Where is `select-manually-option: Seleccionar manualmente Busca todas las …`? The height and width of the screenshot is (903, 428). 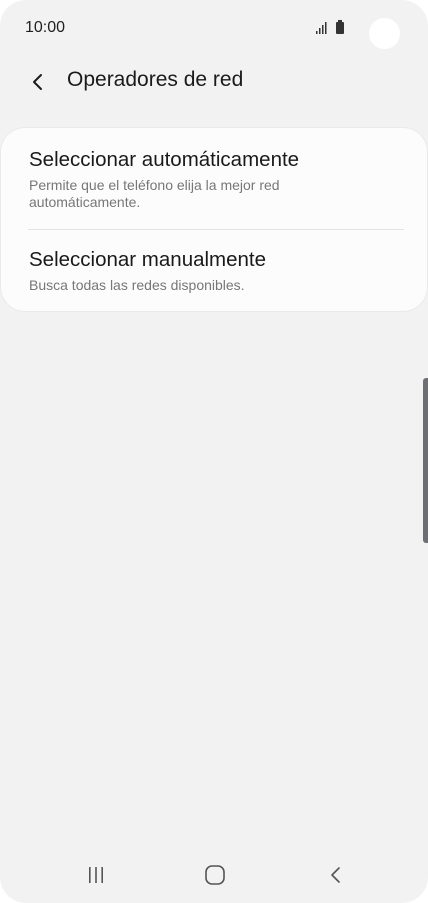 select-manually-option: Seleccionar manualmente Busca todas las … is located at coordinates (214, 270).